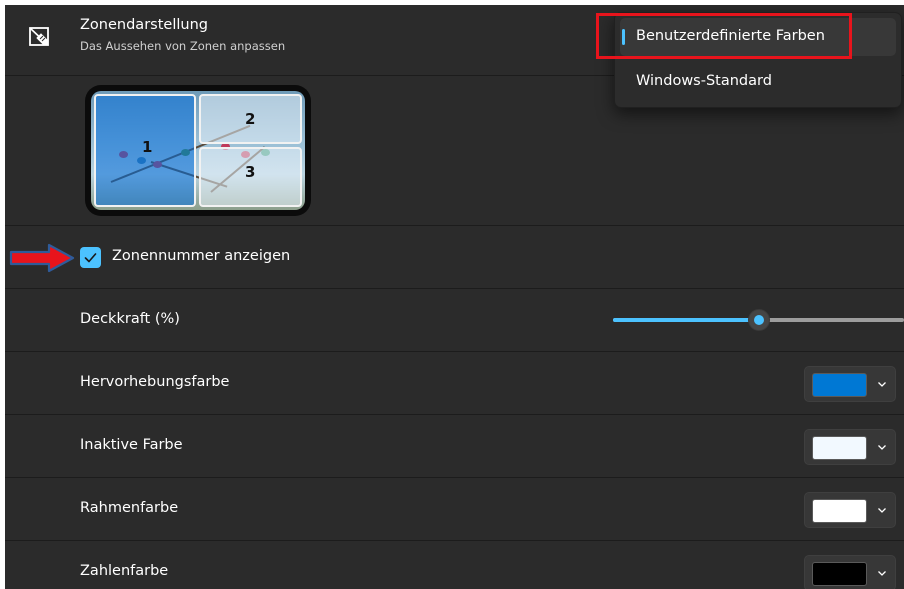 This screenshot has width=904, height=589. I want to click on accent-color-picker, so click(850, 384).